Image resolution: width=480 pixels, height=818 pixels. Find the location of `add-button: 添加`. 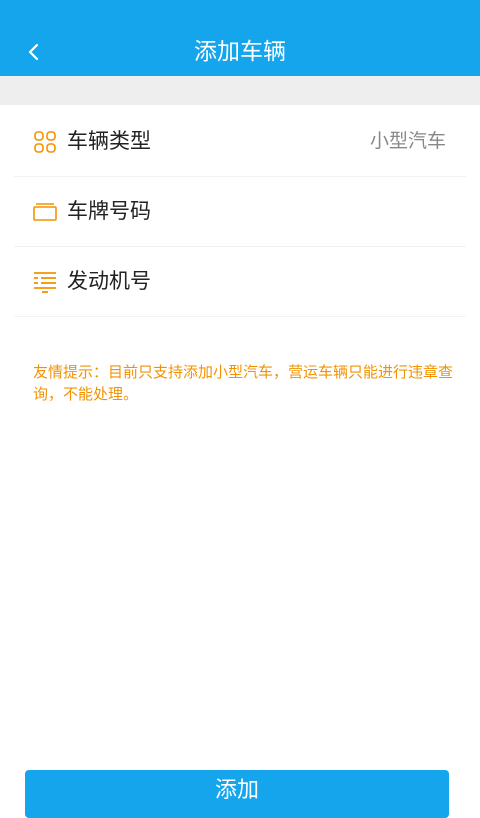

add-button: 添加 is located at coordinates (237, 794).